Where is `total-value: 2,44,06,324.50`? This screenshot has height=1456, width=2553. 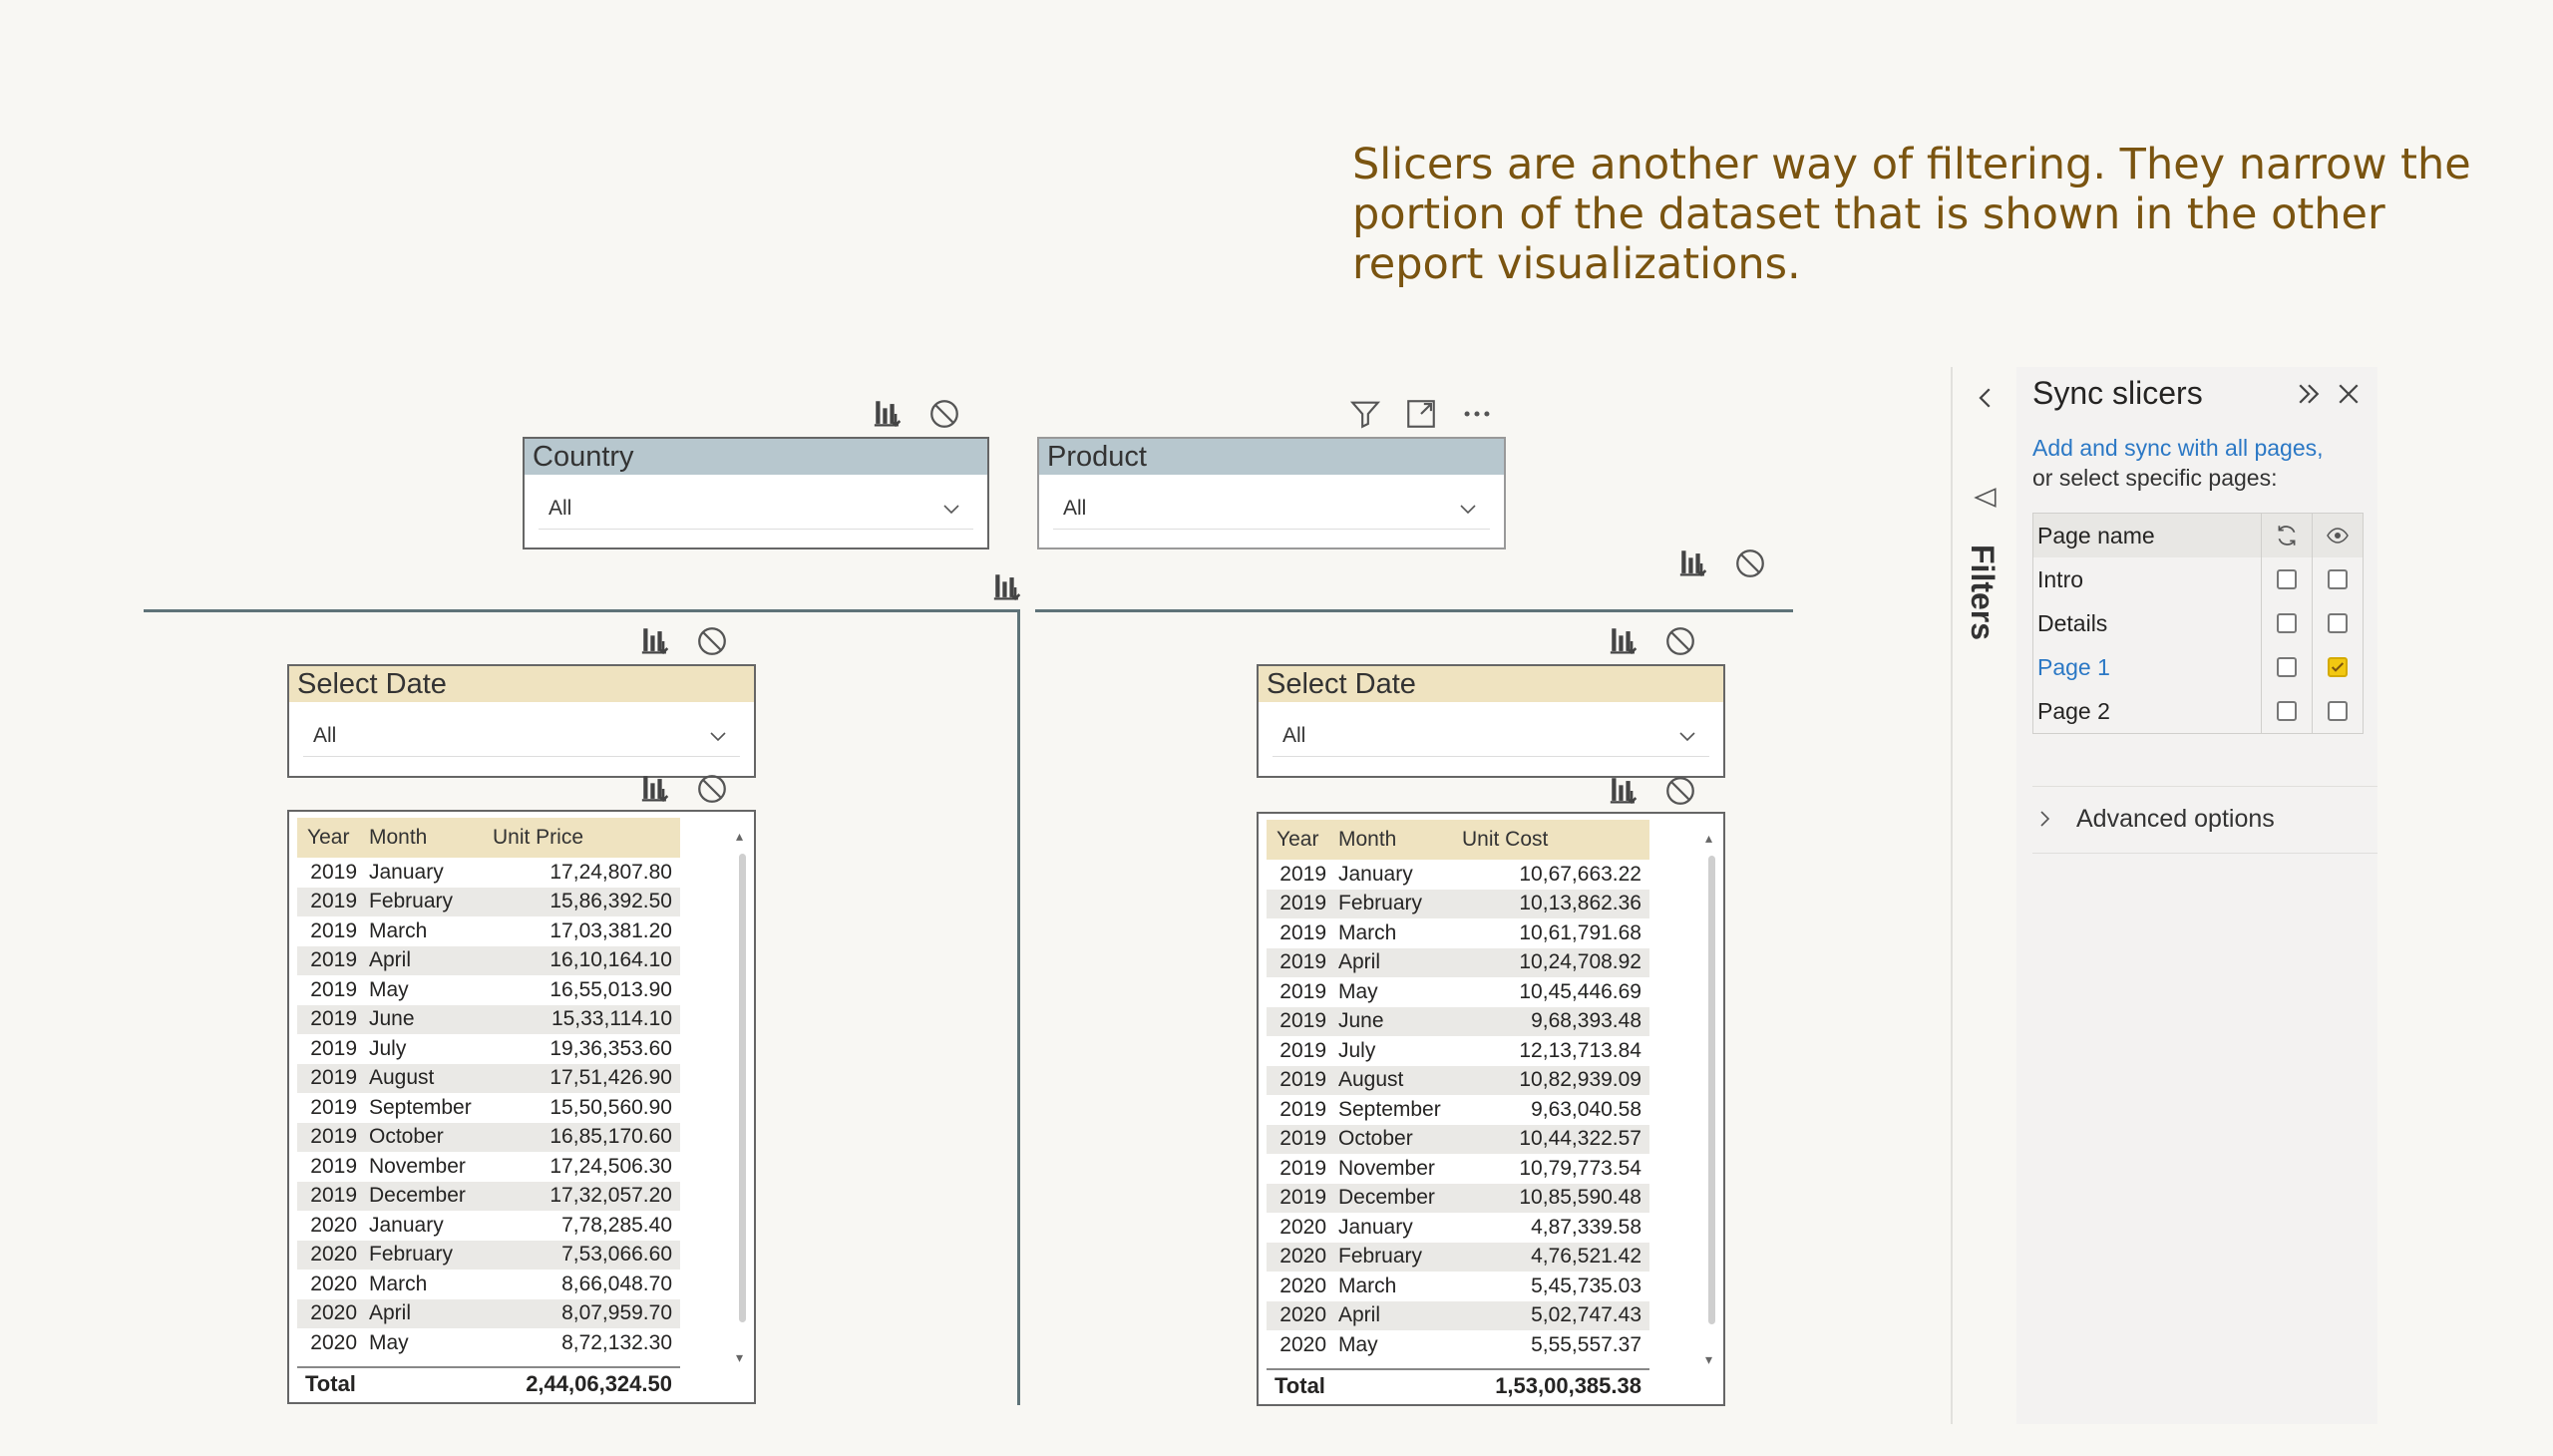
total-value: 2,44,06,324.50 is located at coordinates (599, 1383).